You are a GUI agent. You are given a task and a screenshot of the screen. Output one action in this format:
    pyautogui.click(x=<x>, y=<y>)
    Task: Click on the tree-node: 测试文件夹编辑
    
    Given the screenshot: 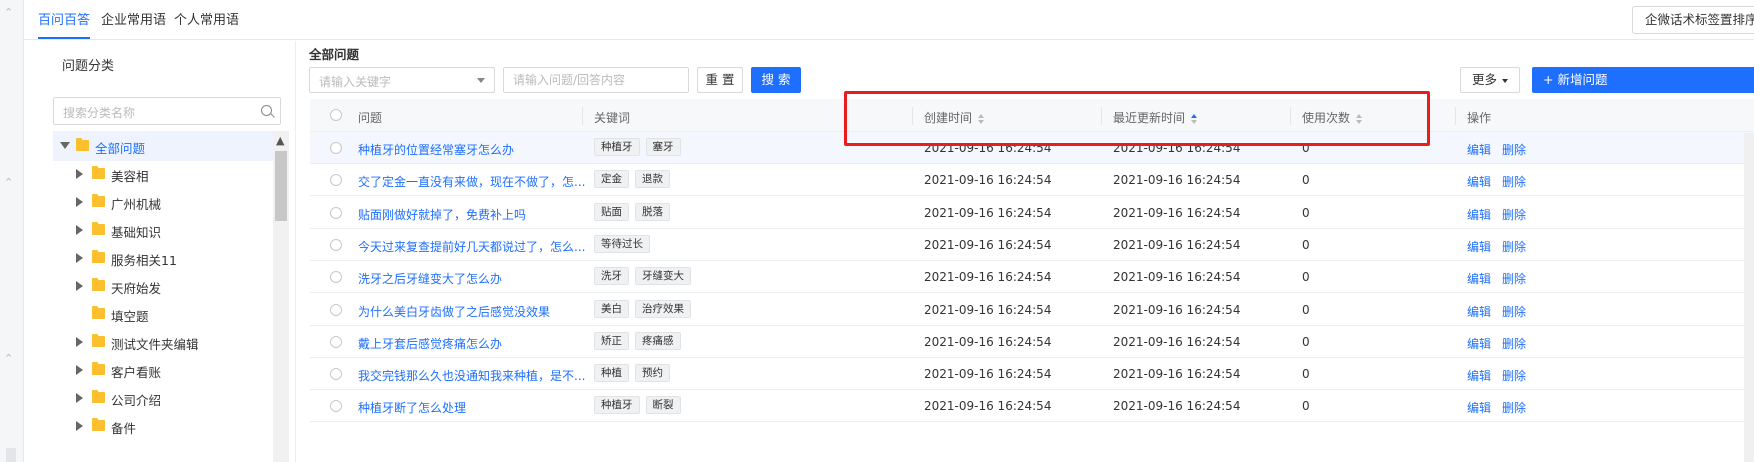 What is the action you would take?
    pyautogui.click(x=163, y=342)
    